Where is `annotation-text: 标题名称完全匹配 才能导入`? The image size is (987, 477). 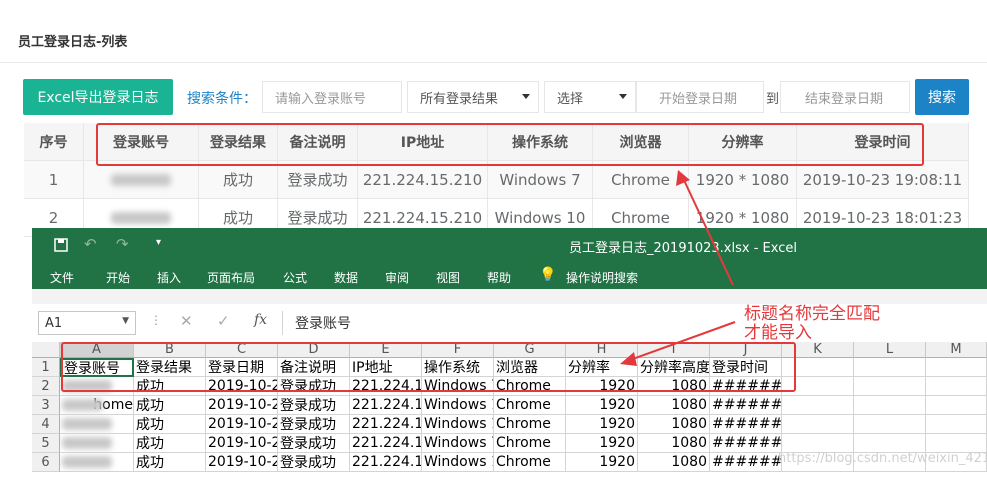
annotation-text: 标题名称完全匹配 才能导入 is located at coordinates (812, 324).